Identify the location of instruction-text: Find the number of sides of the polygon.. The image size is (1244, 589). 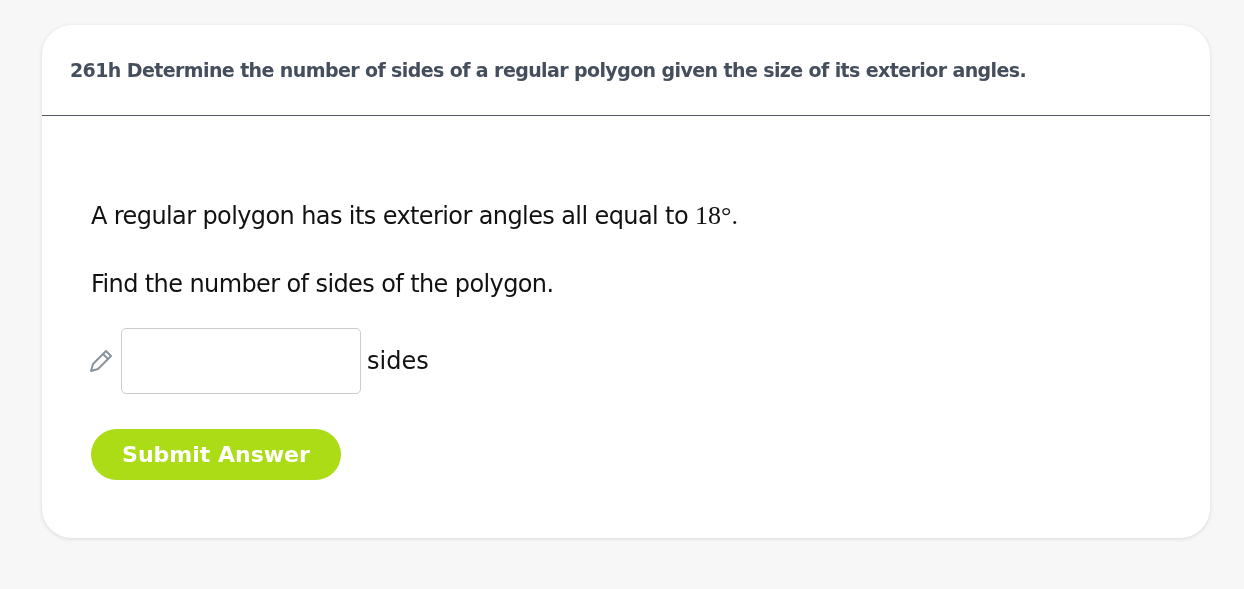
(323, 284).